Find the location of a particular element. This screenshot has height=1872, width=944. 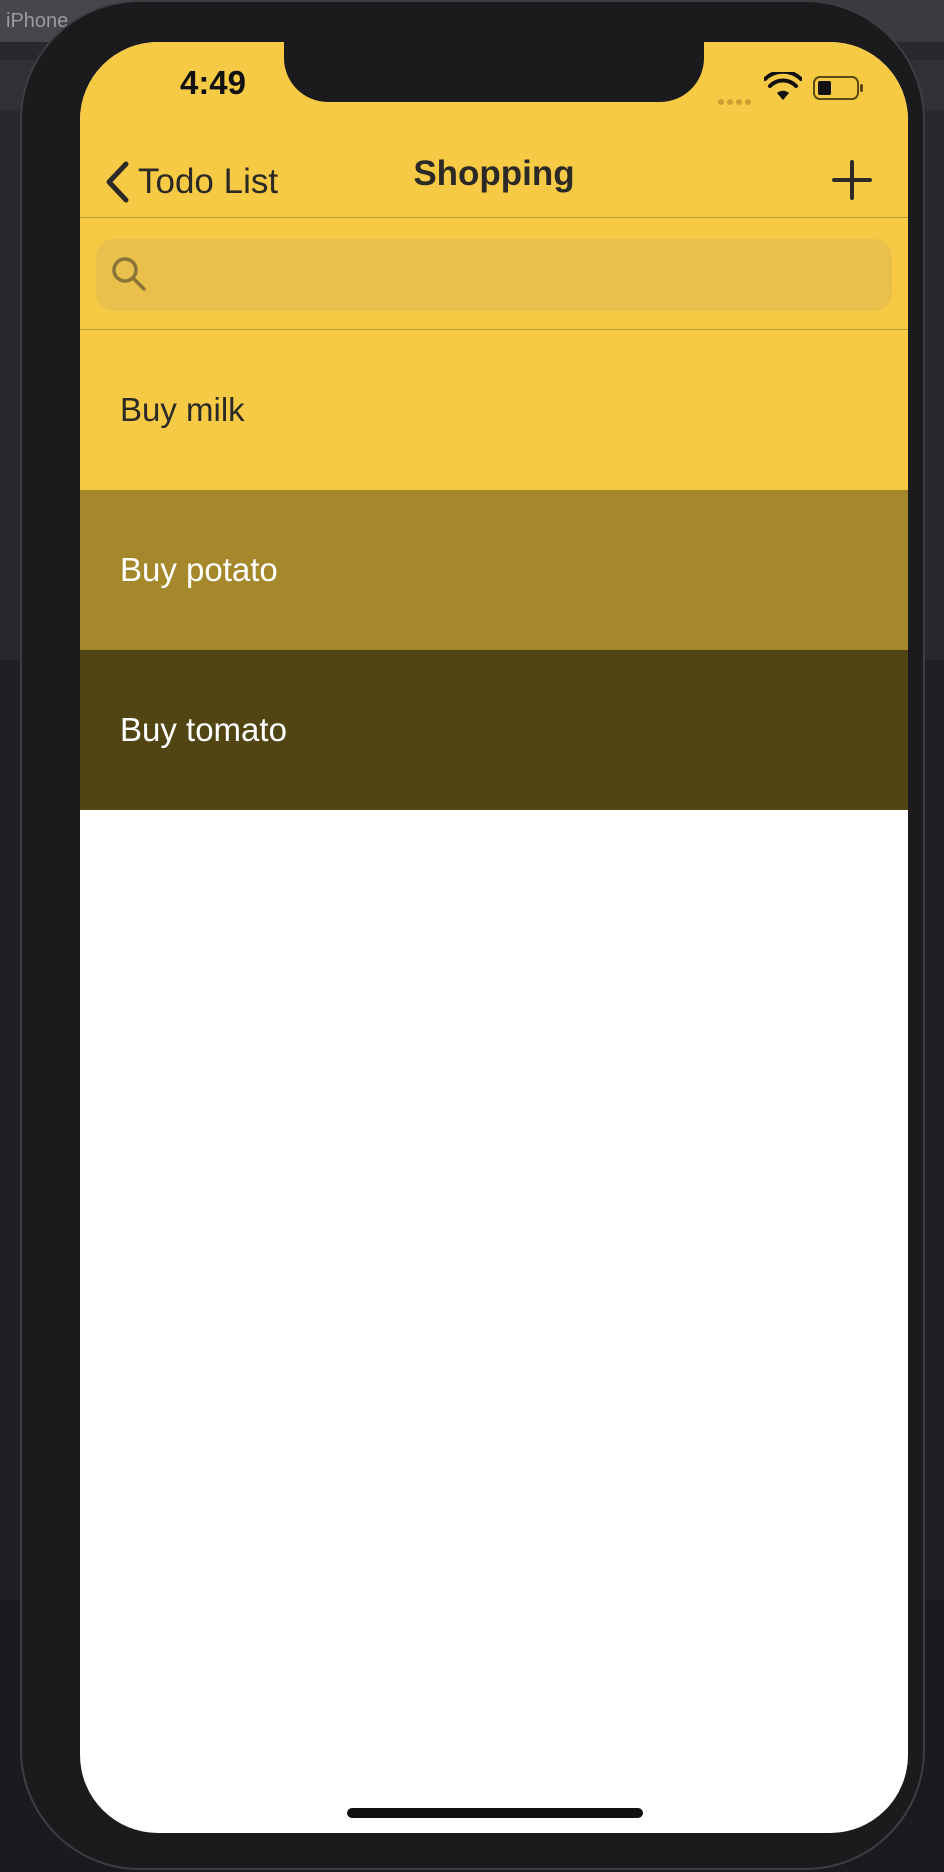

battery-icon is located at coordinates (838, 88).